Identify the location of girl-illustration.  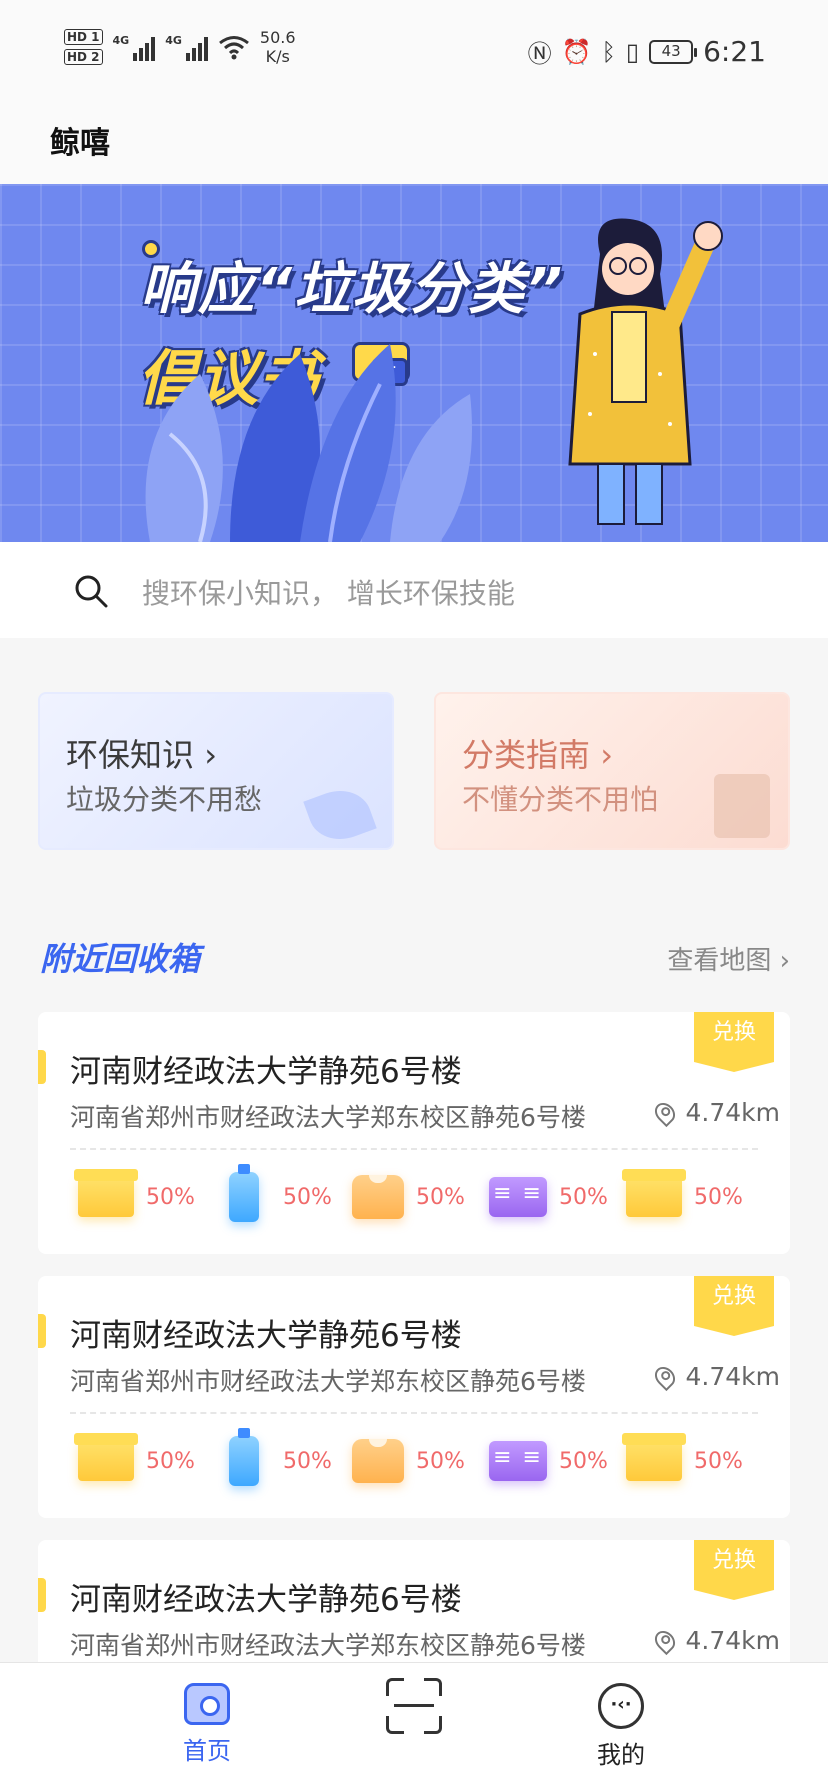
(645, 371).